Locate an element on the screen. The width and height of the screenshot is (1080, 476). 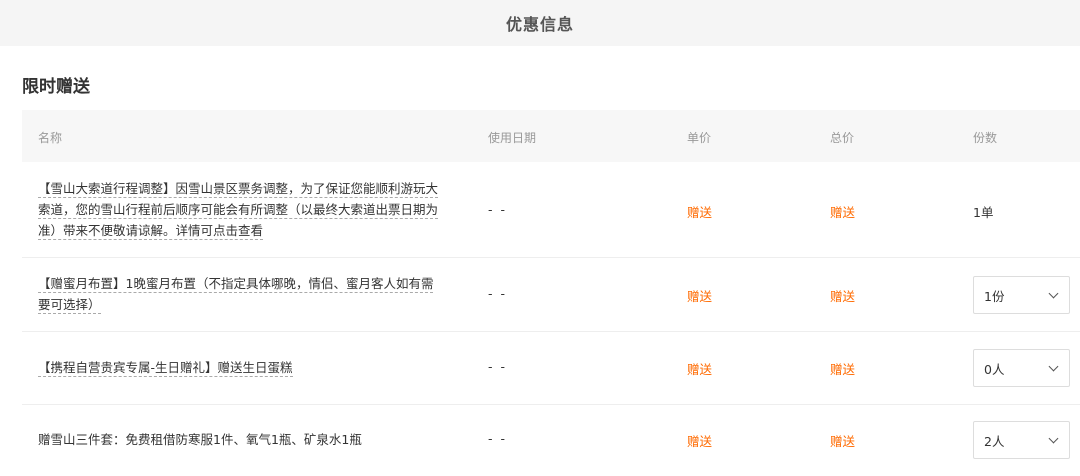
table-row: 赠雪山三件套：免费租借防寒服1件、氧气1瓶、矿泉水1瓶 - - 赠送 赠送 2人 is located at coordinates (551, 440).